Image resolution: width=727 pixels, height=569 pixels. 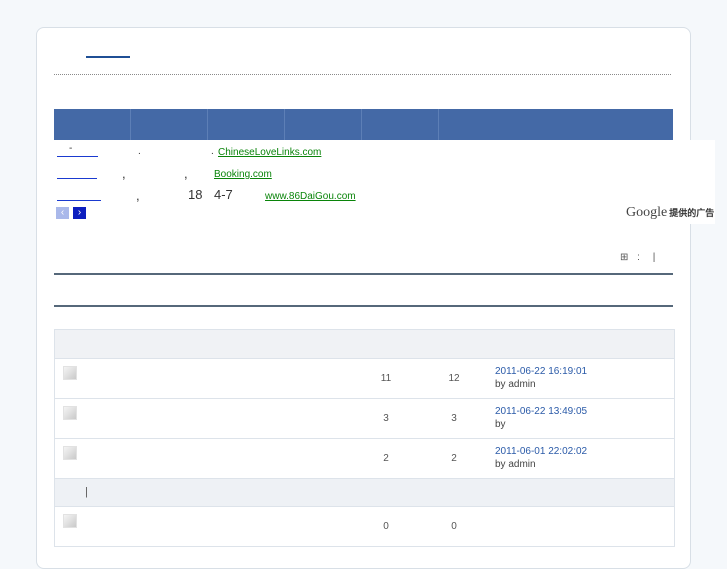 I want to click on ad-panel, so click(x=384, y=182).